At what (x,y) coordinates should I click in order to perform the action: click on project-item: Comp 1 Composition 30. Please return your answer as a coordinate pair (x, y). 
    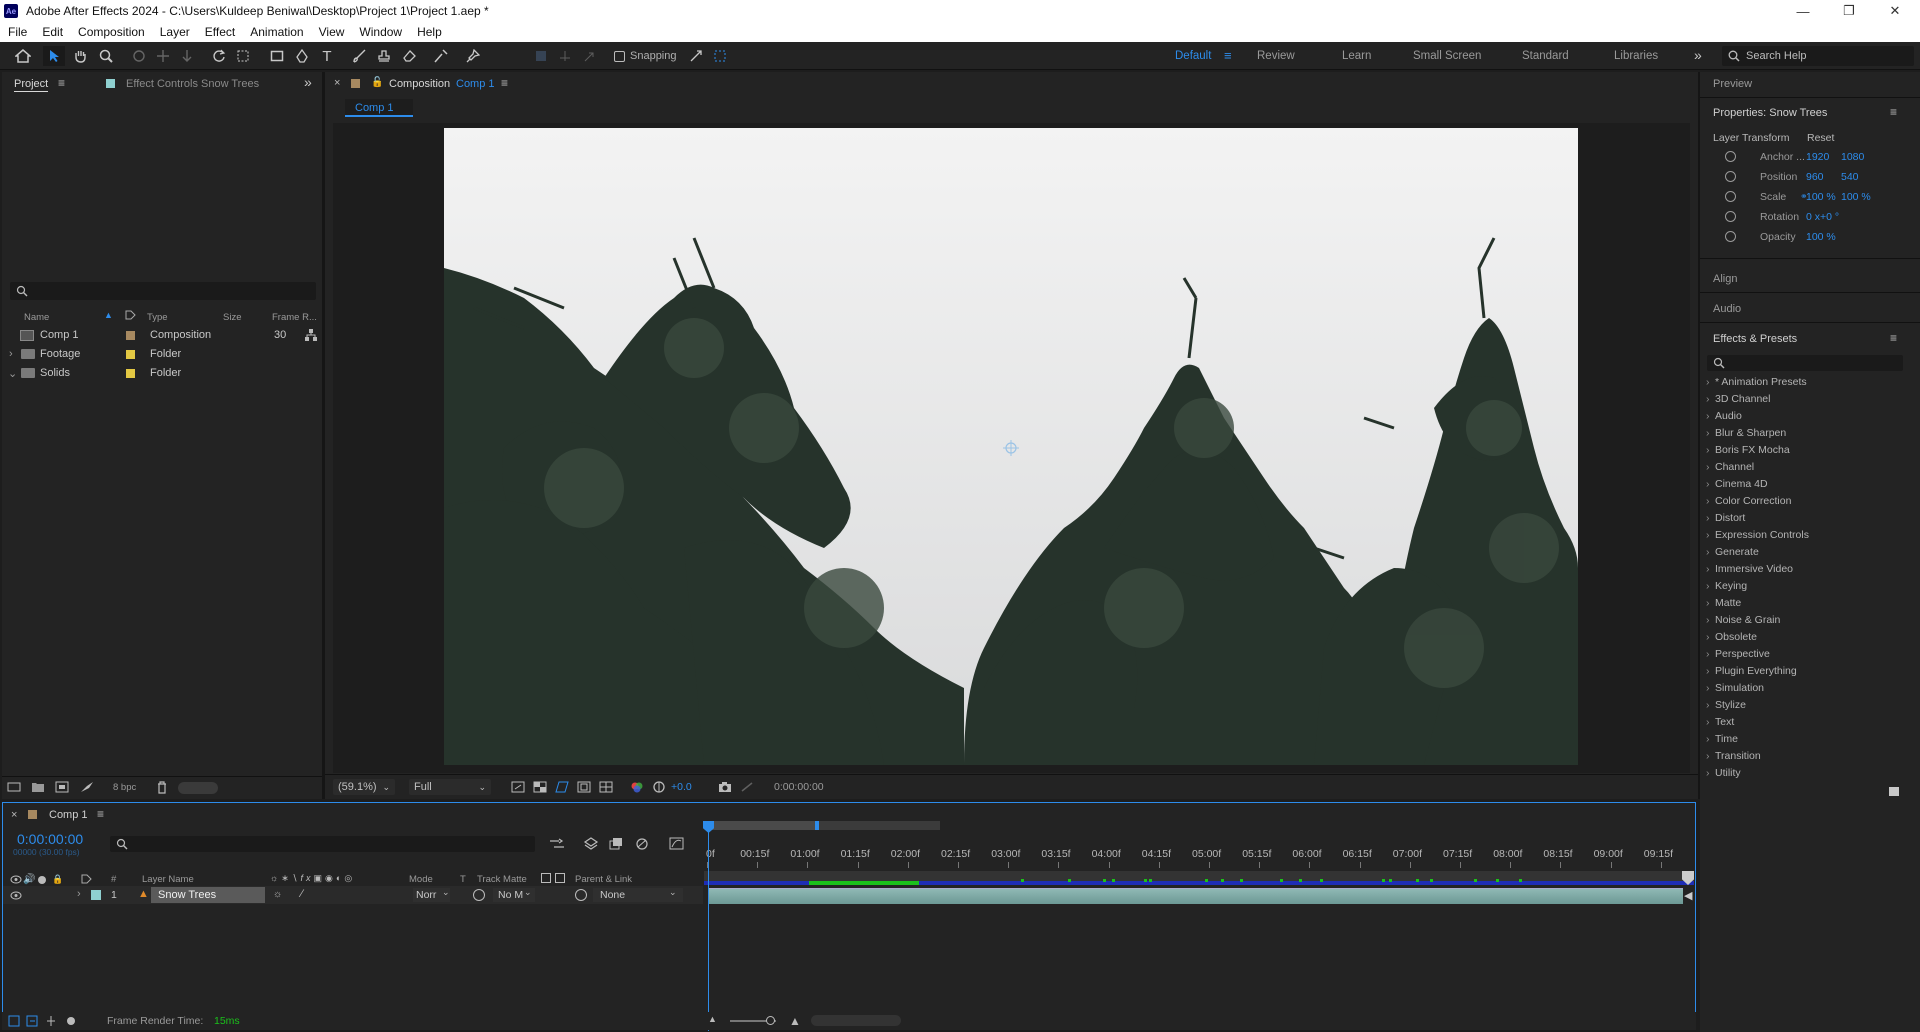
    Looking at the image, I should click on (163, 335).